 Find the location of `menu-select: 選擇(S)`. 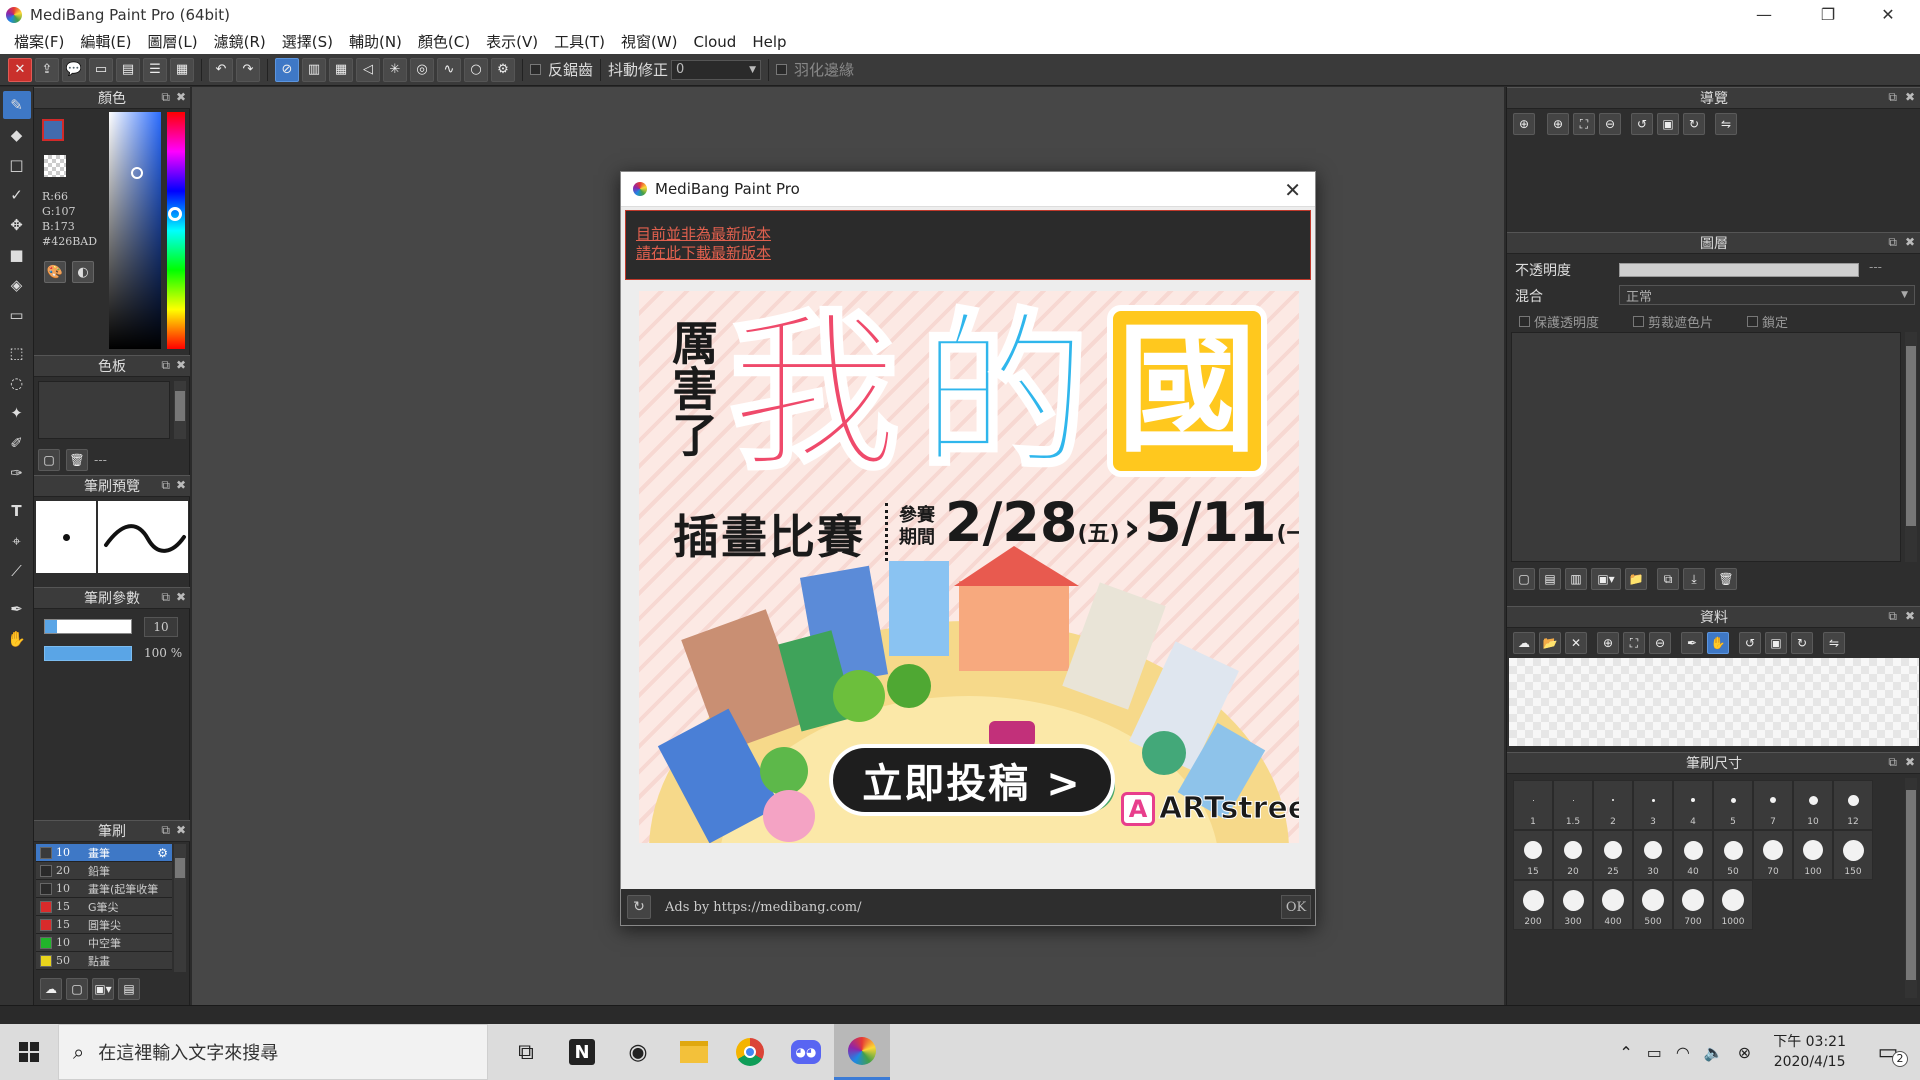

menu-select: 選擇(S) is located at coordinates (307, 41).